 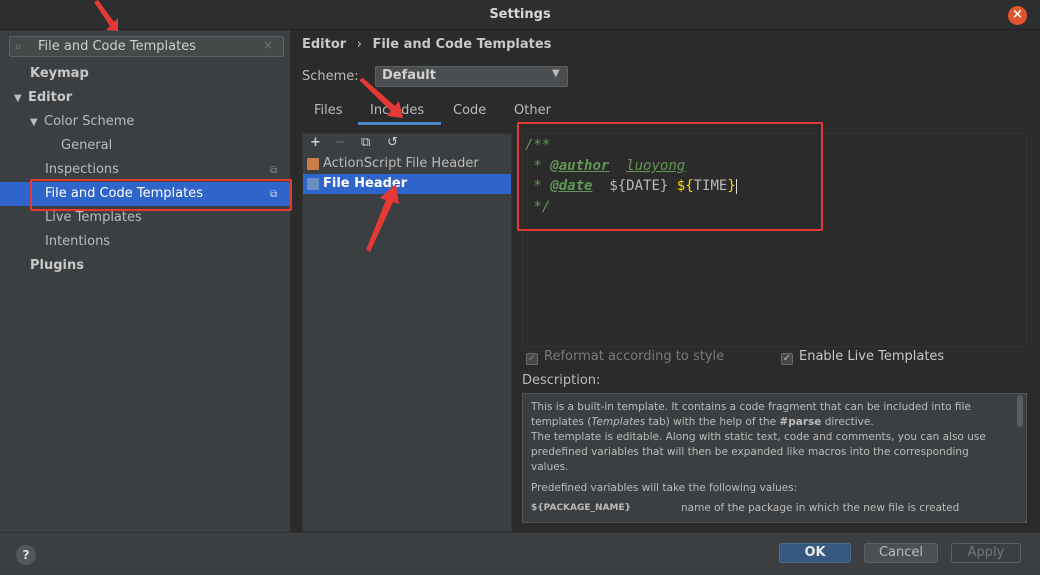 What do you see at coordinates (815, 553) in the screenshot?
I see `ok-button: OK` at bounding box center [815, 553].